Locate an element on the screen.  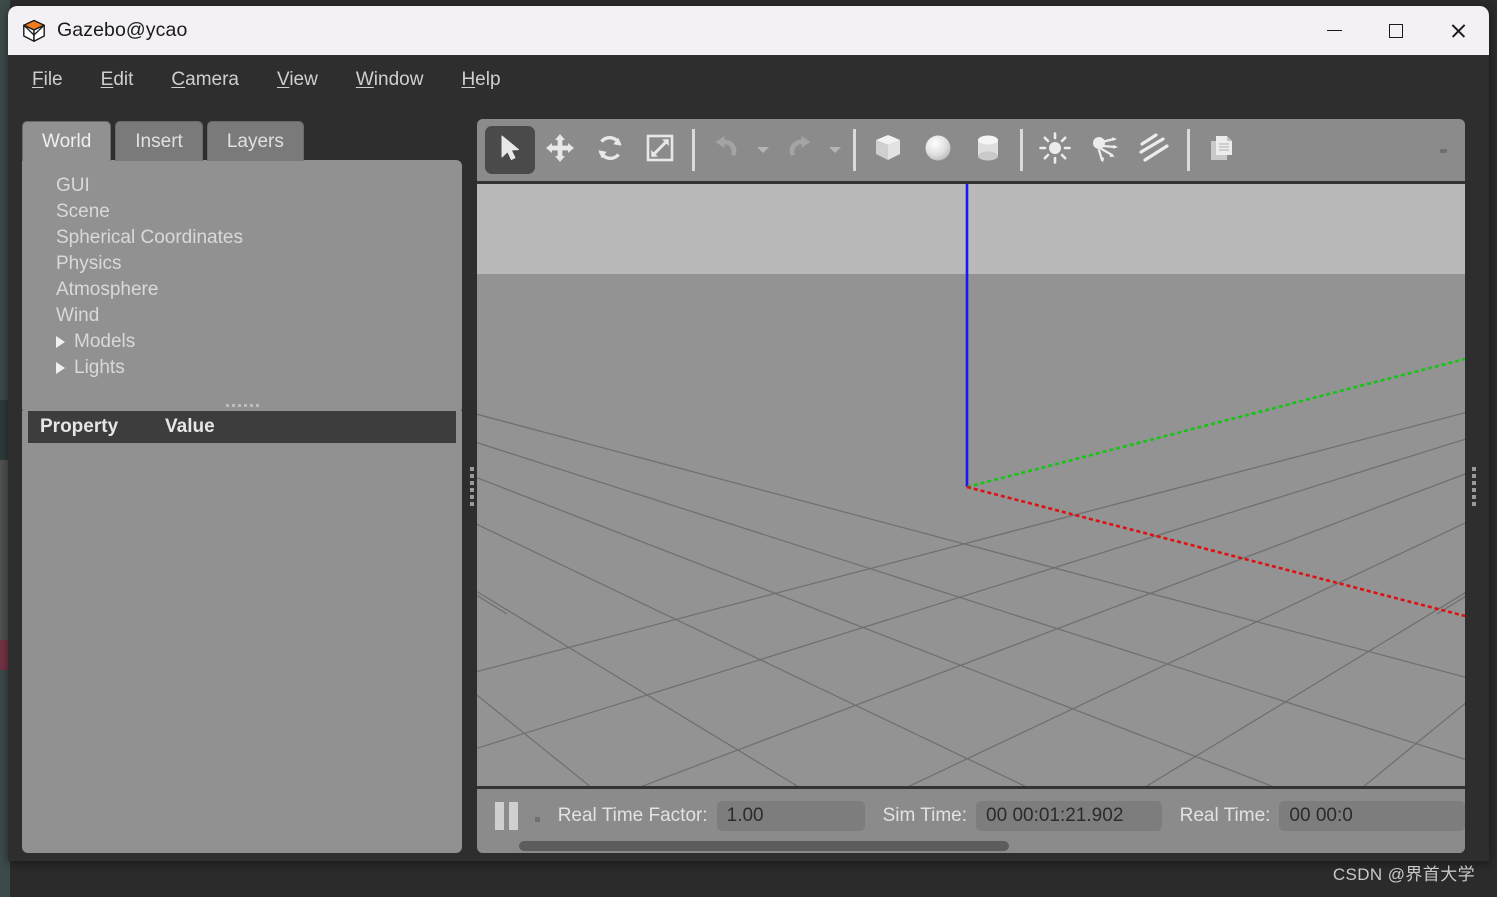
copy-pages-icon is located at coordinates (1222, 150).